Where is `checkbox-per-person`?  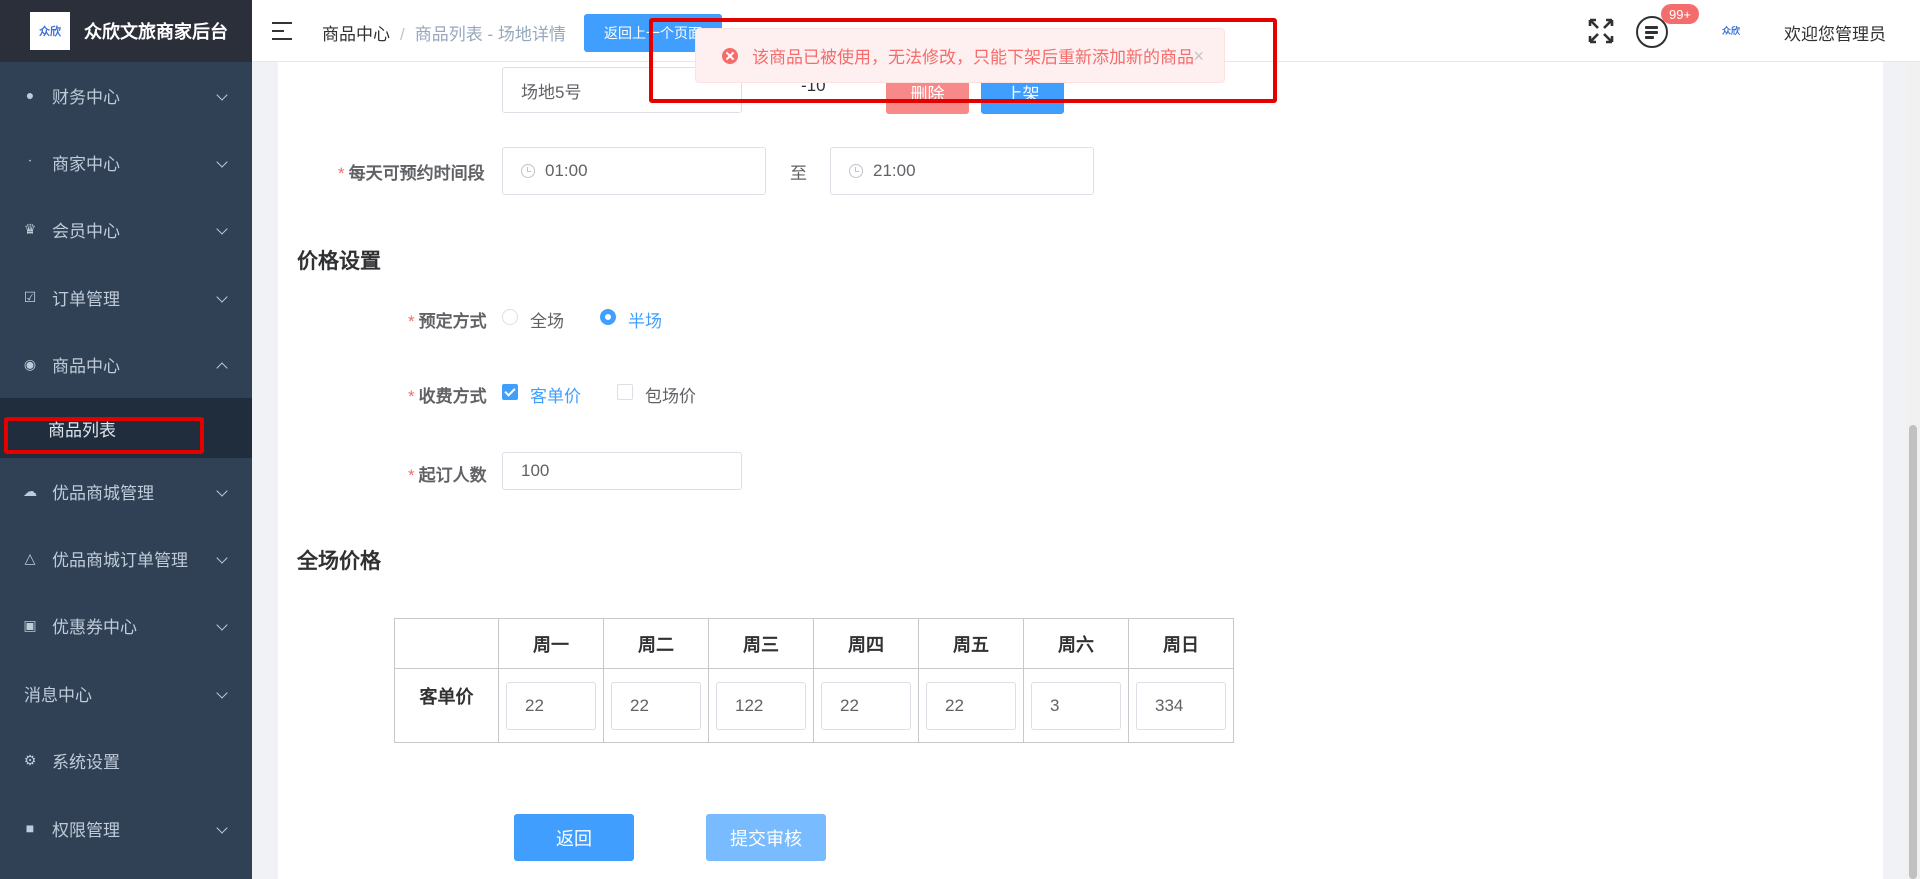
checkbox-per-person is located at coordinates (510, 392).